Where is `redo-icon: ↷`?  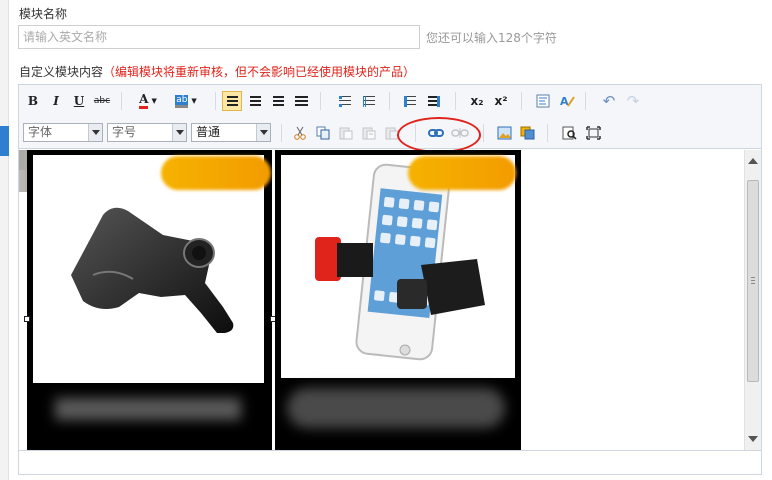
redo-icon: ↷ is located at coordinates (633, 101).